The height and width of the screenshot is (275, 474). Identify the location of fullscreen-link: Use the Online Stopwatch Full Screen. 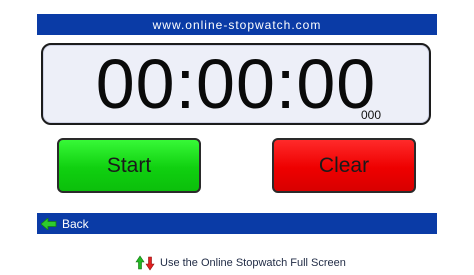
(240, 263).